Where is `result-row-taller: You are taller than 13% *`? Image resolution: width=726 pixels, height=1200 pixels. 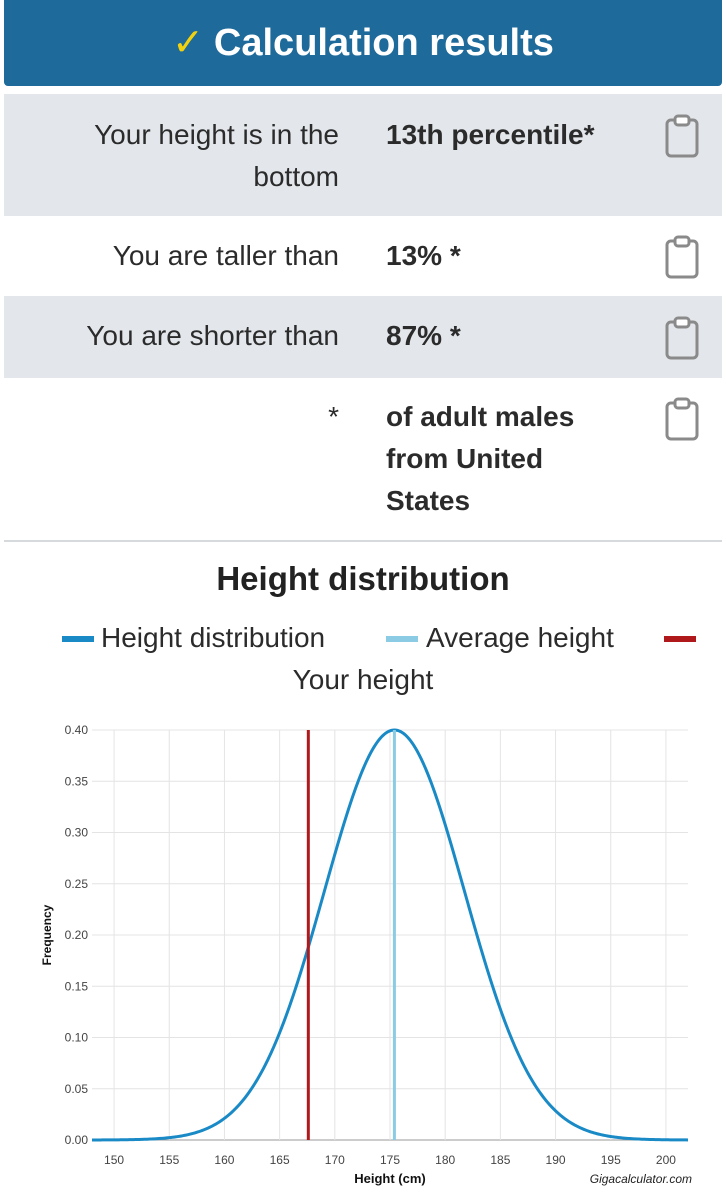
result-row-taller: You are taller than 13% * is located at coordinates (363, 256).